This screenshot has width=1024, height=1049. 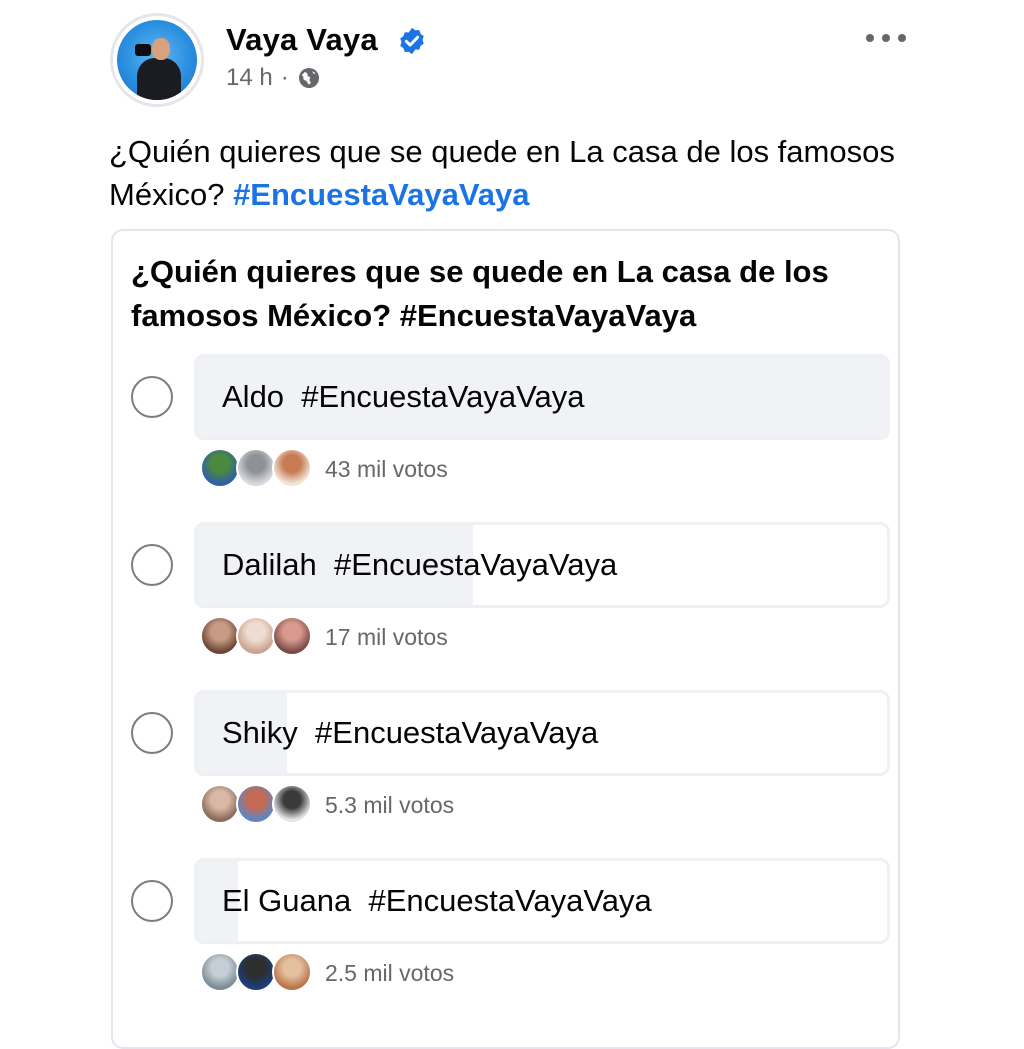 I want to click on poll-option-label: Shiky #EncuestaVayaVaya, so click(x=410, y=732).